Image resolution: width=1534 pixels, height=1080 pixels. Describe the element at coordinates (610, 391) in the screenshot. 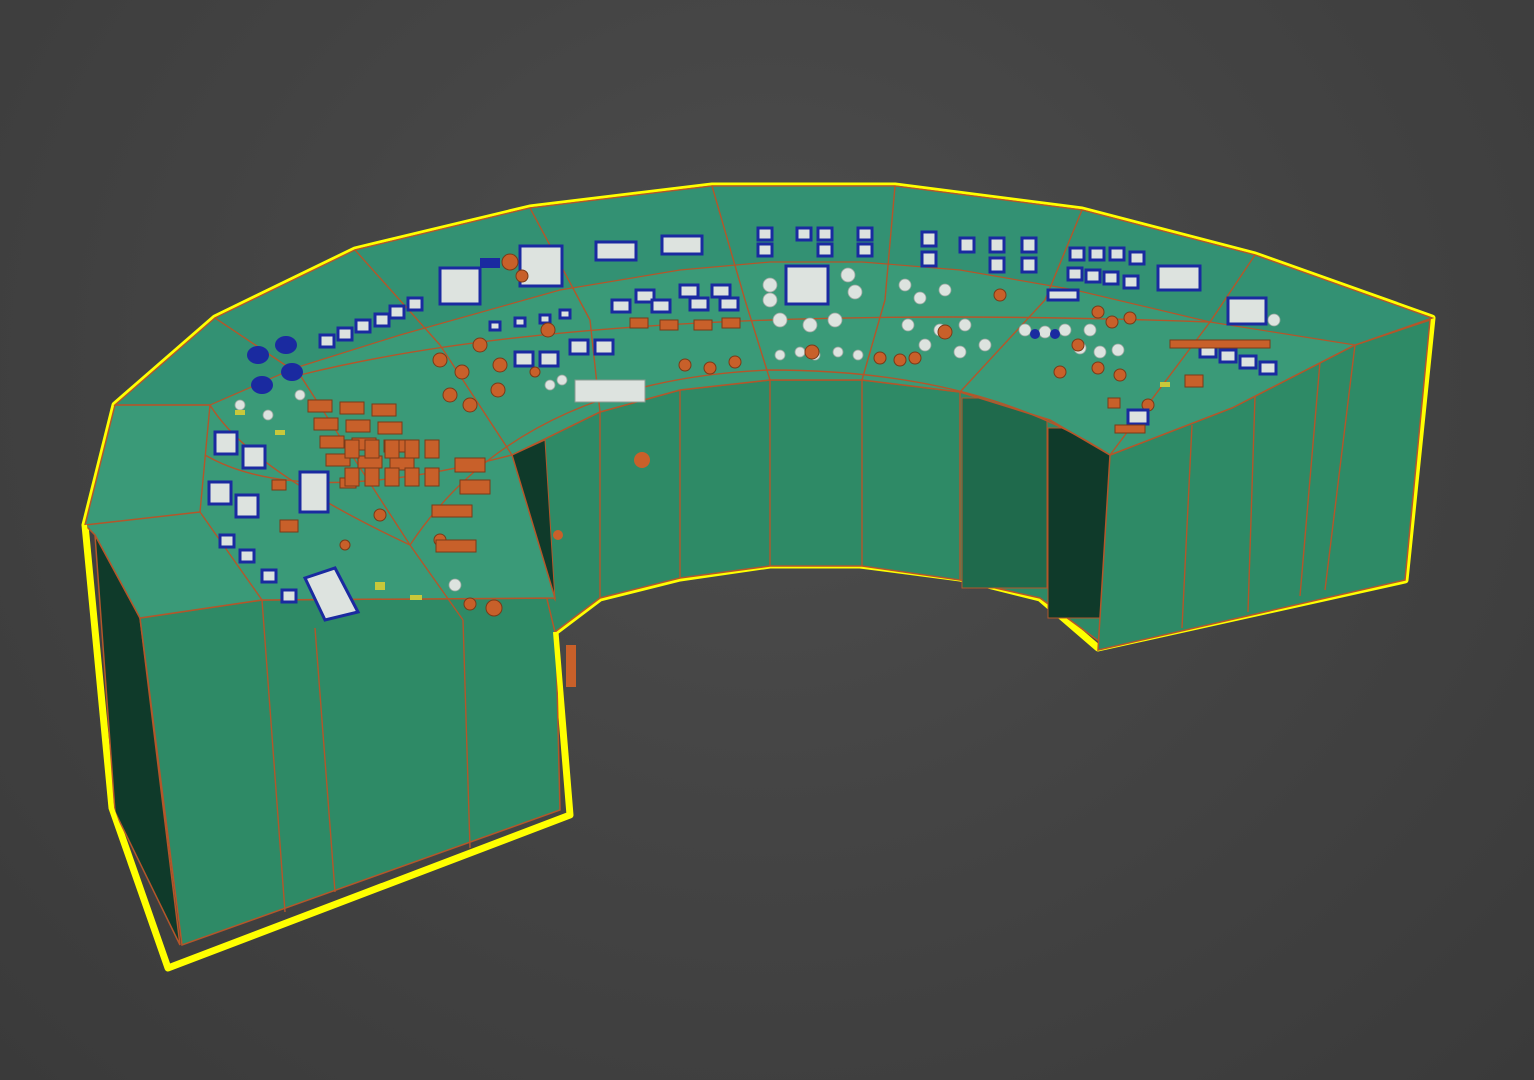

I see `label-plate` at that location.